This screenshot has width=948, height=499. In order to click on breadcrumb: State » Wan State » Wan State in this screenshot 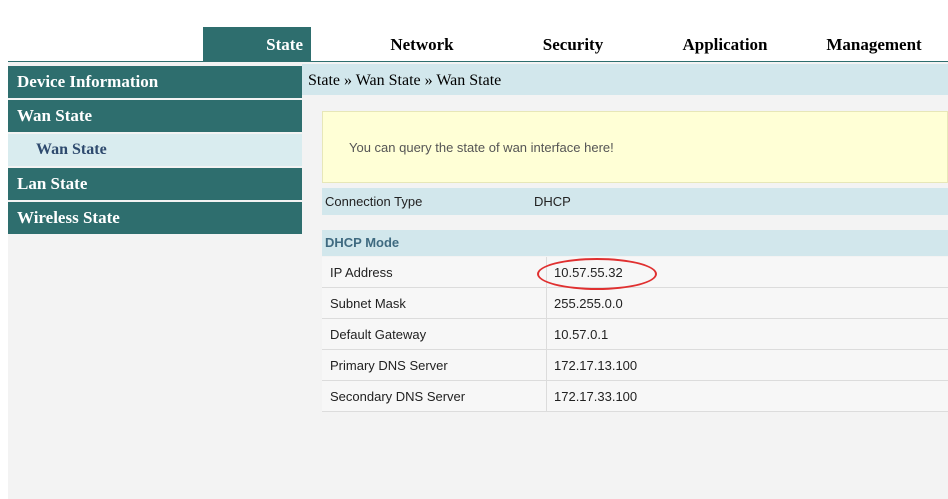, I will do `click(625, 79)`.